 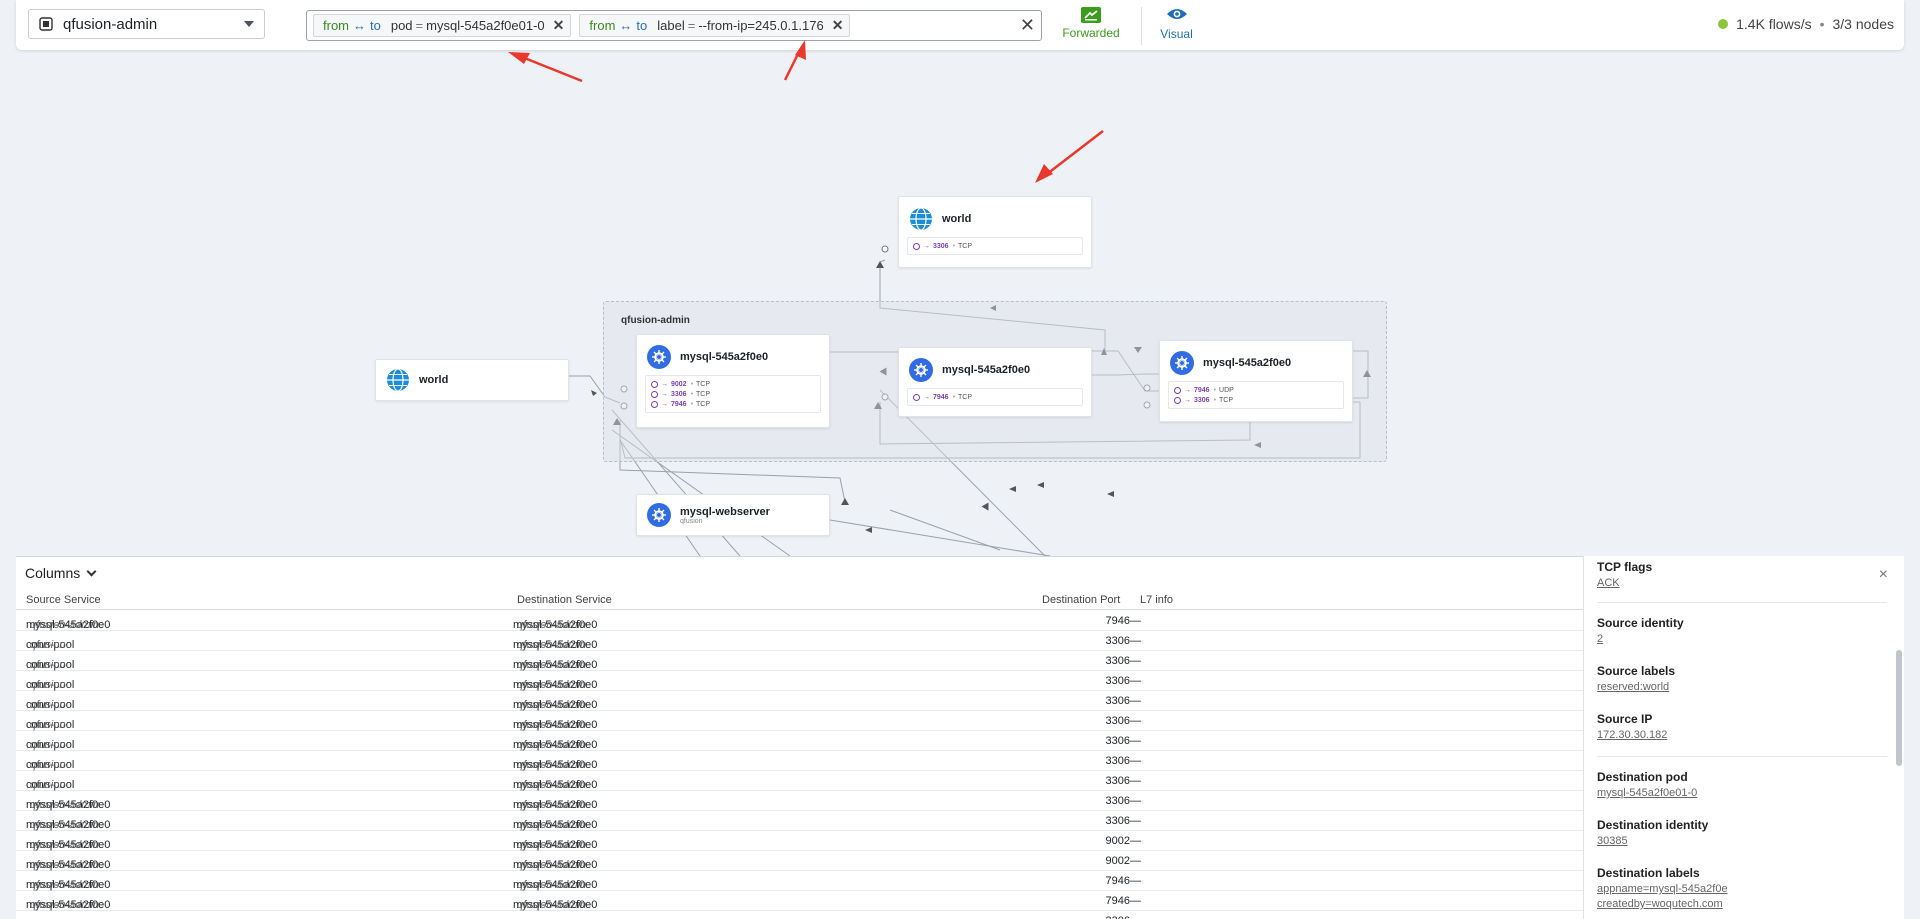 What do you see at coordinates (1883, 575) in the screenshot?
I see `close-icon: ×` at bounding box center [1883, 575].